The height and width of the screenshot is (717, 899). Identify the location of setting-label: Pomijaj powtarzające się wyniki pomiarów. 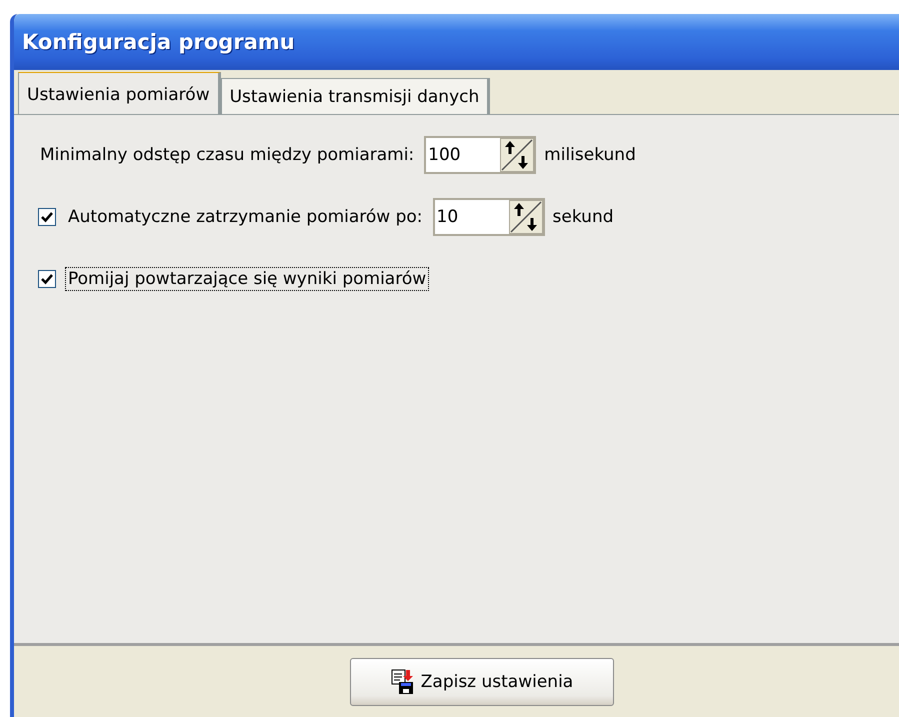
(247, 279).